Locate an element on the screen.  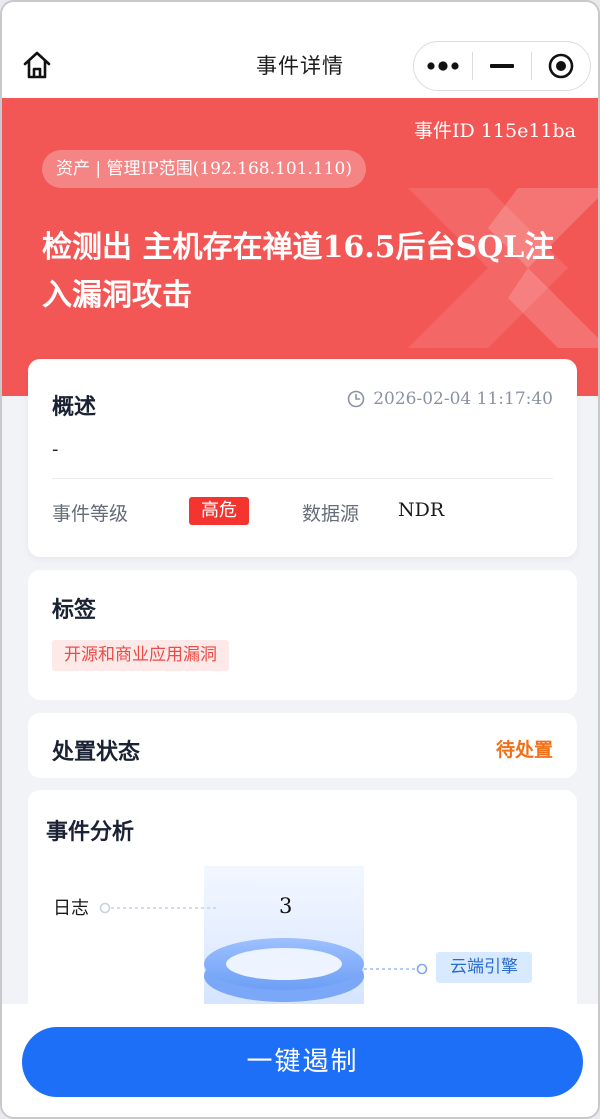
log-count: 3 is located at coordinates (286, 906).